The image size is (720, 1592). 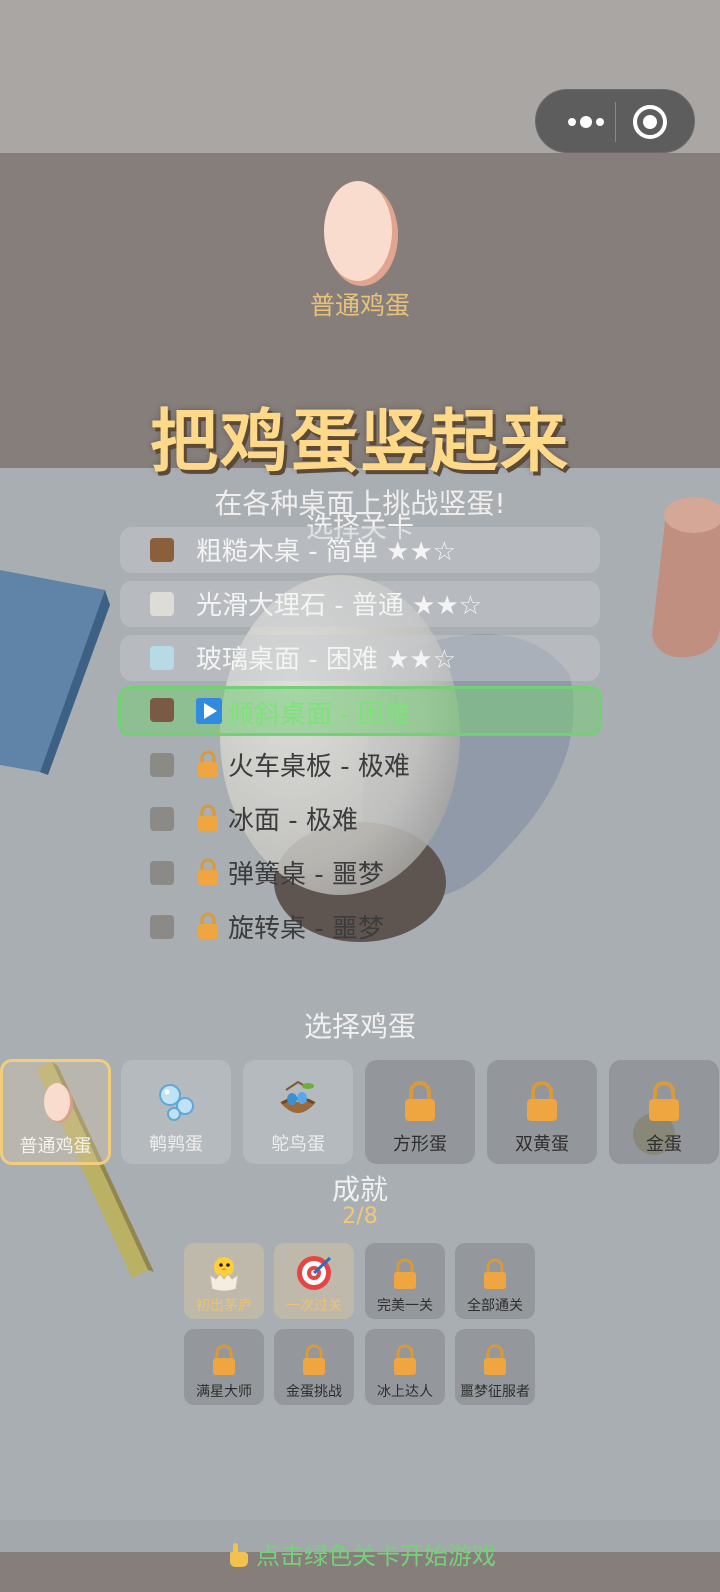 What do you see at coordinates (664, 1144) in the screenshot?
I see `egg-label: 金蛋` at bounding box center [664, 1144].